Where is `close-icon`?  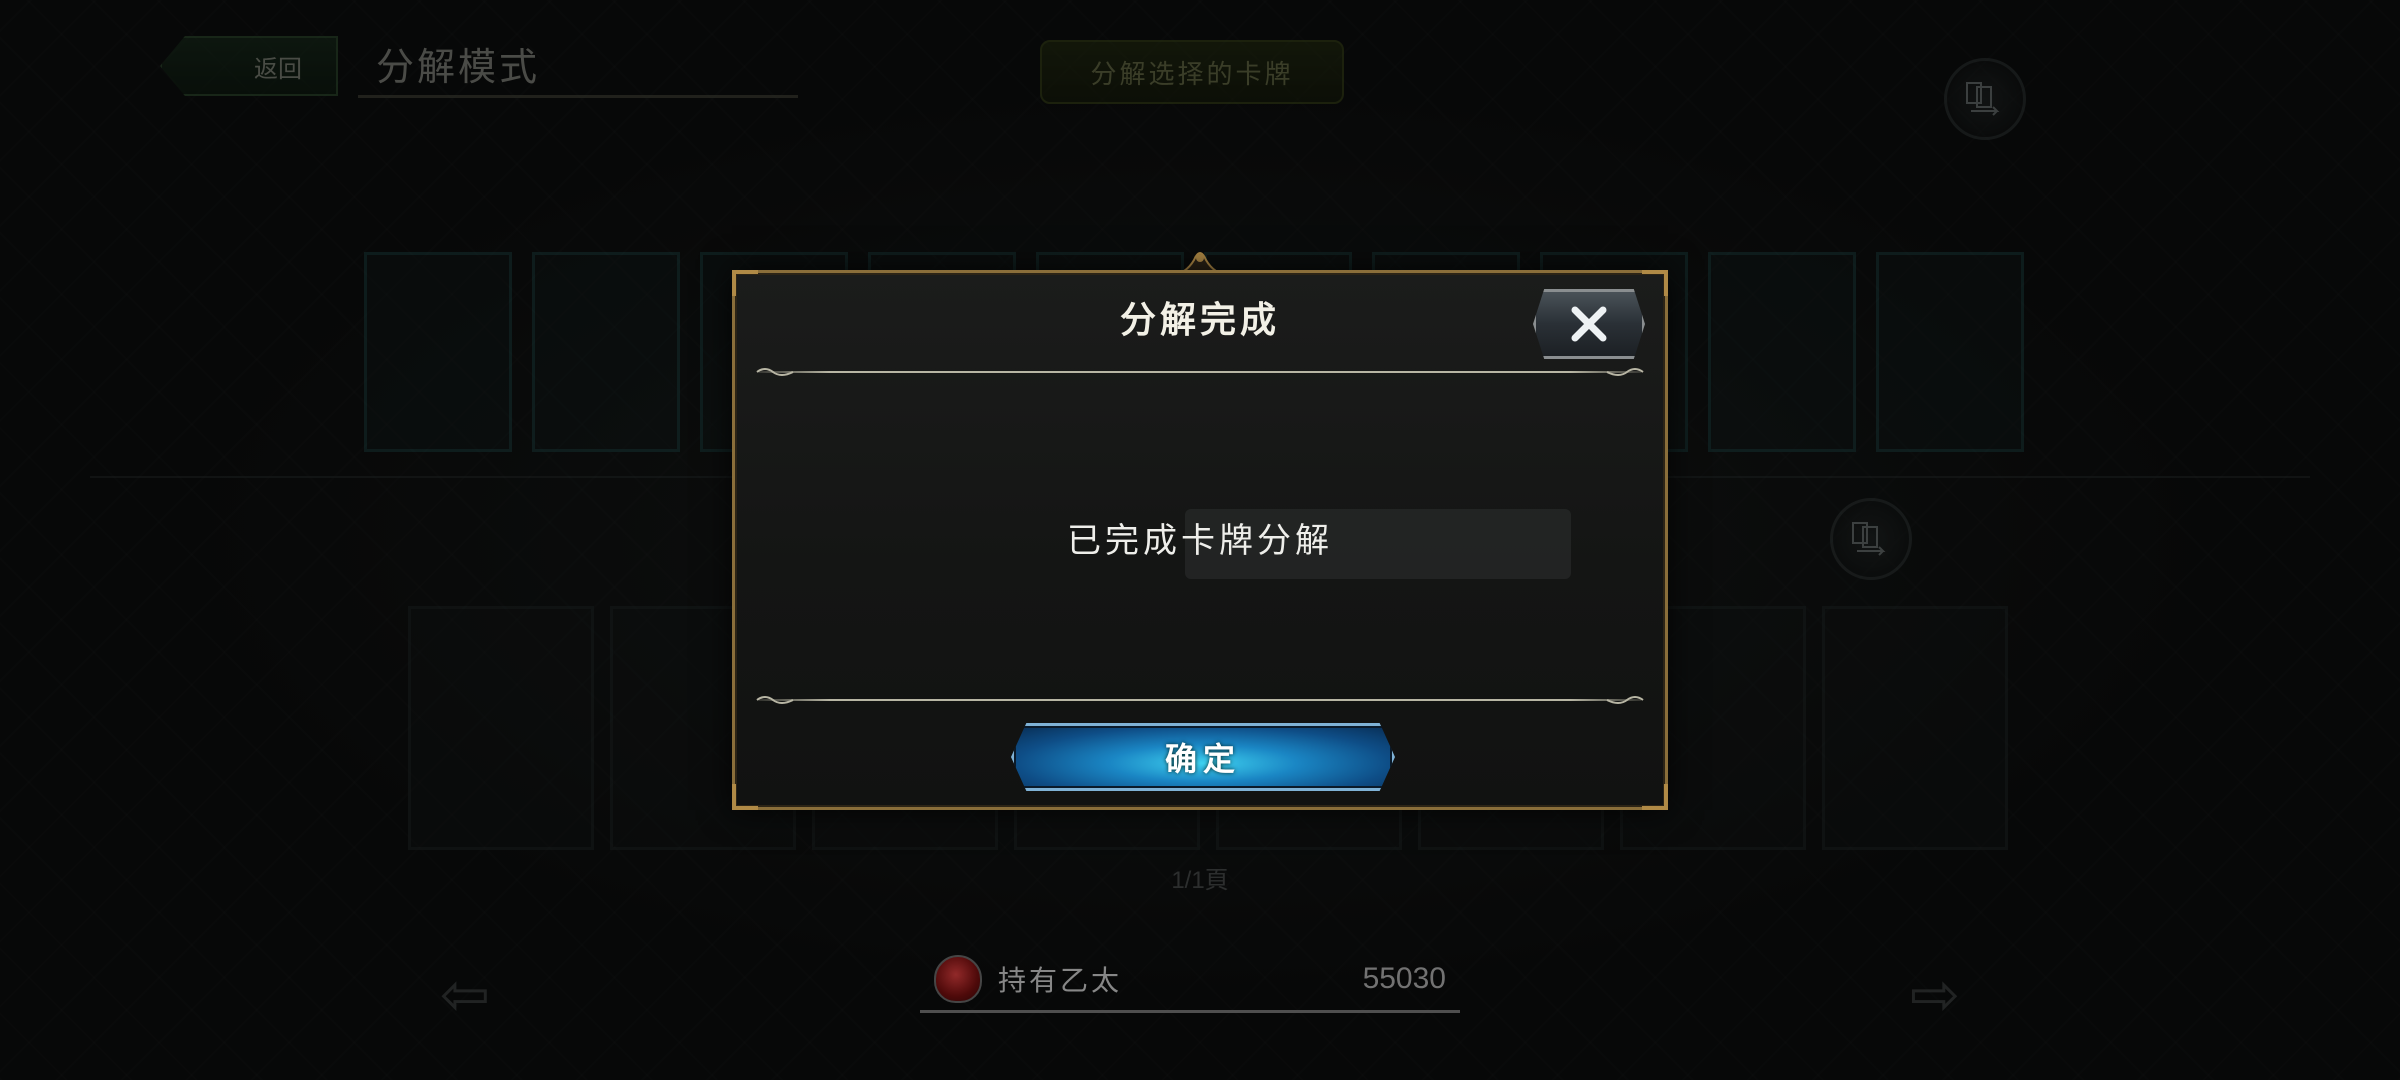
close-icon is located at coordinates (1589, 324).